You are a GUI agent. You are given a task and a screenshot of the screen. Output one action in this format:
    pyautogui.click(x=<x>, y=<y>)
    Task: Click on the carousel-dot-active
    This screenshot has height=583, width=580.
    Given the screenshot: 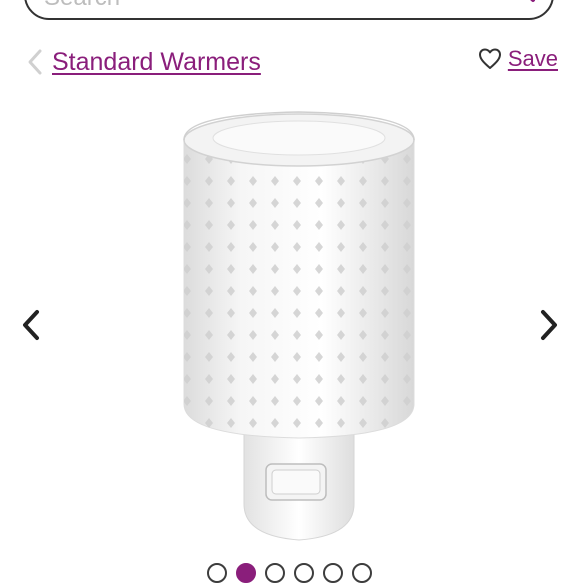 What is the action you would take?
    pyautogui.click(x=246, y=573)
    